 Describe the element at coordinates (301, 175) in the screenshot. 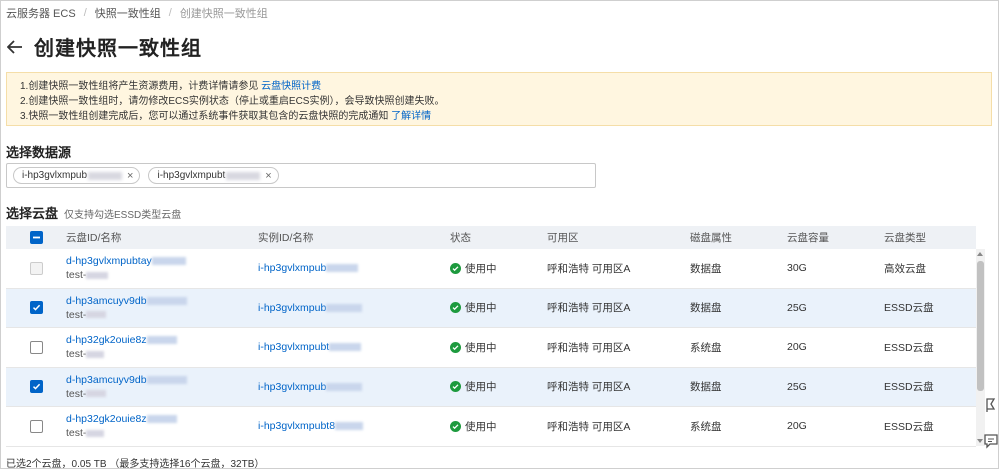

I see `data-source-select: i-hp3gvlxmpub × i-hp3gvlxmpubt ×` at that location.